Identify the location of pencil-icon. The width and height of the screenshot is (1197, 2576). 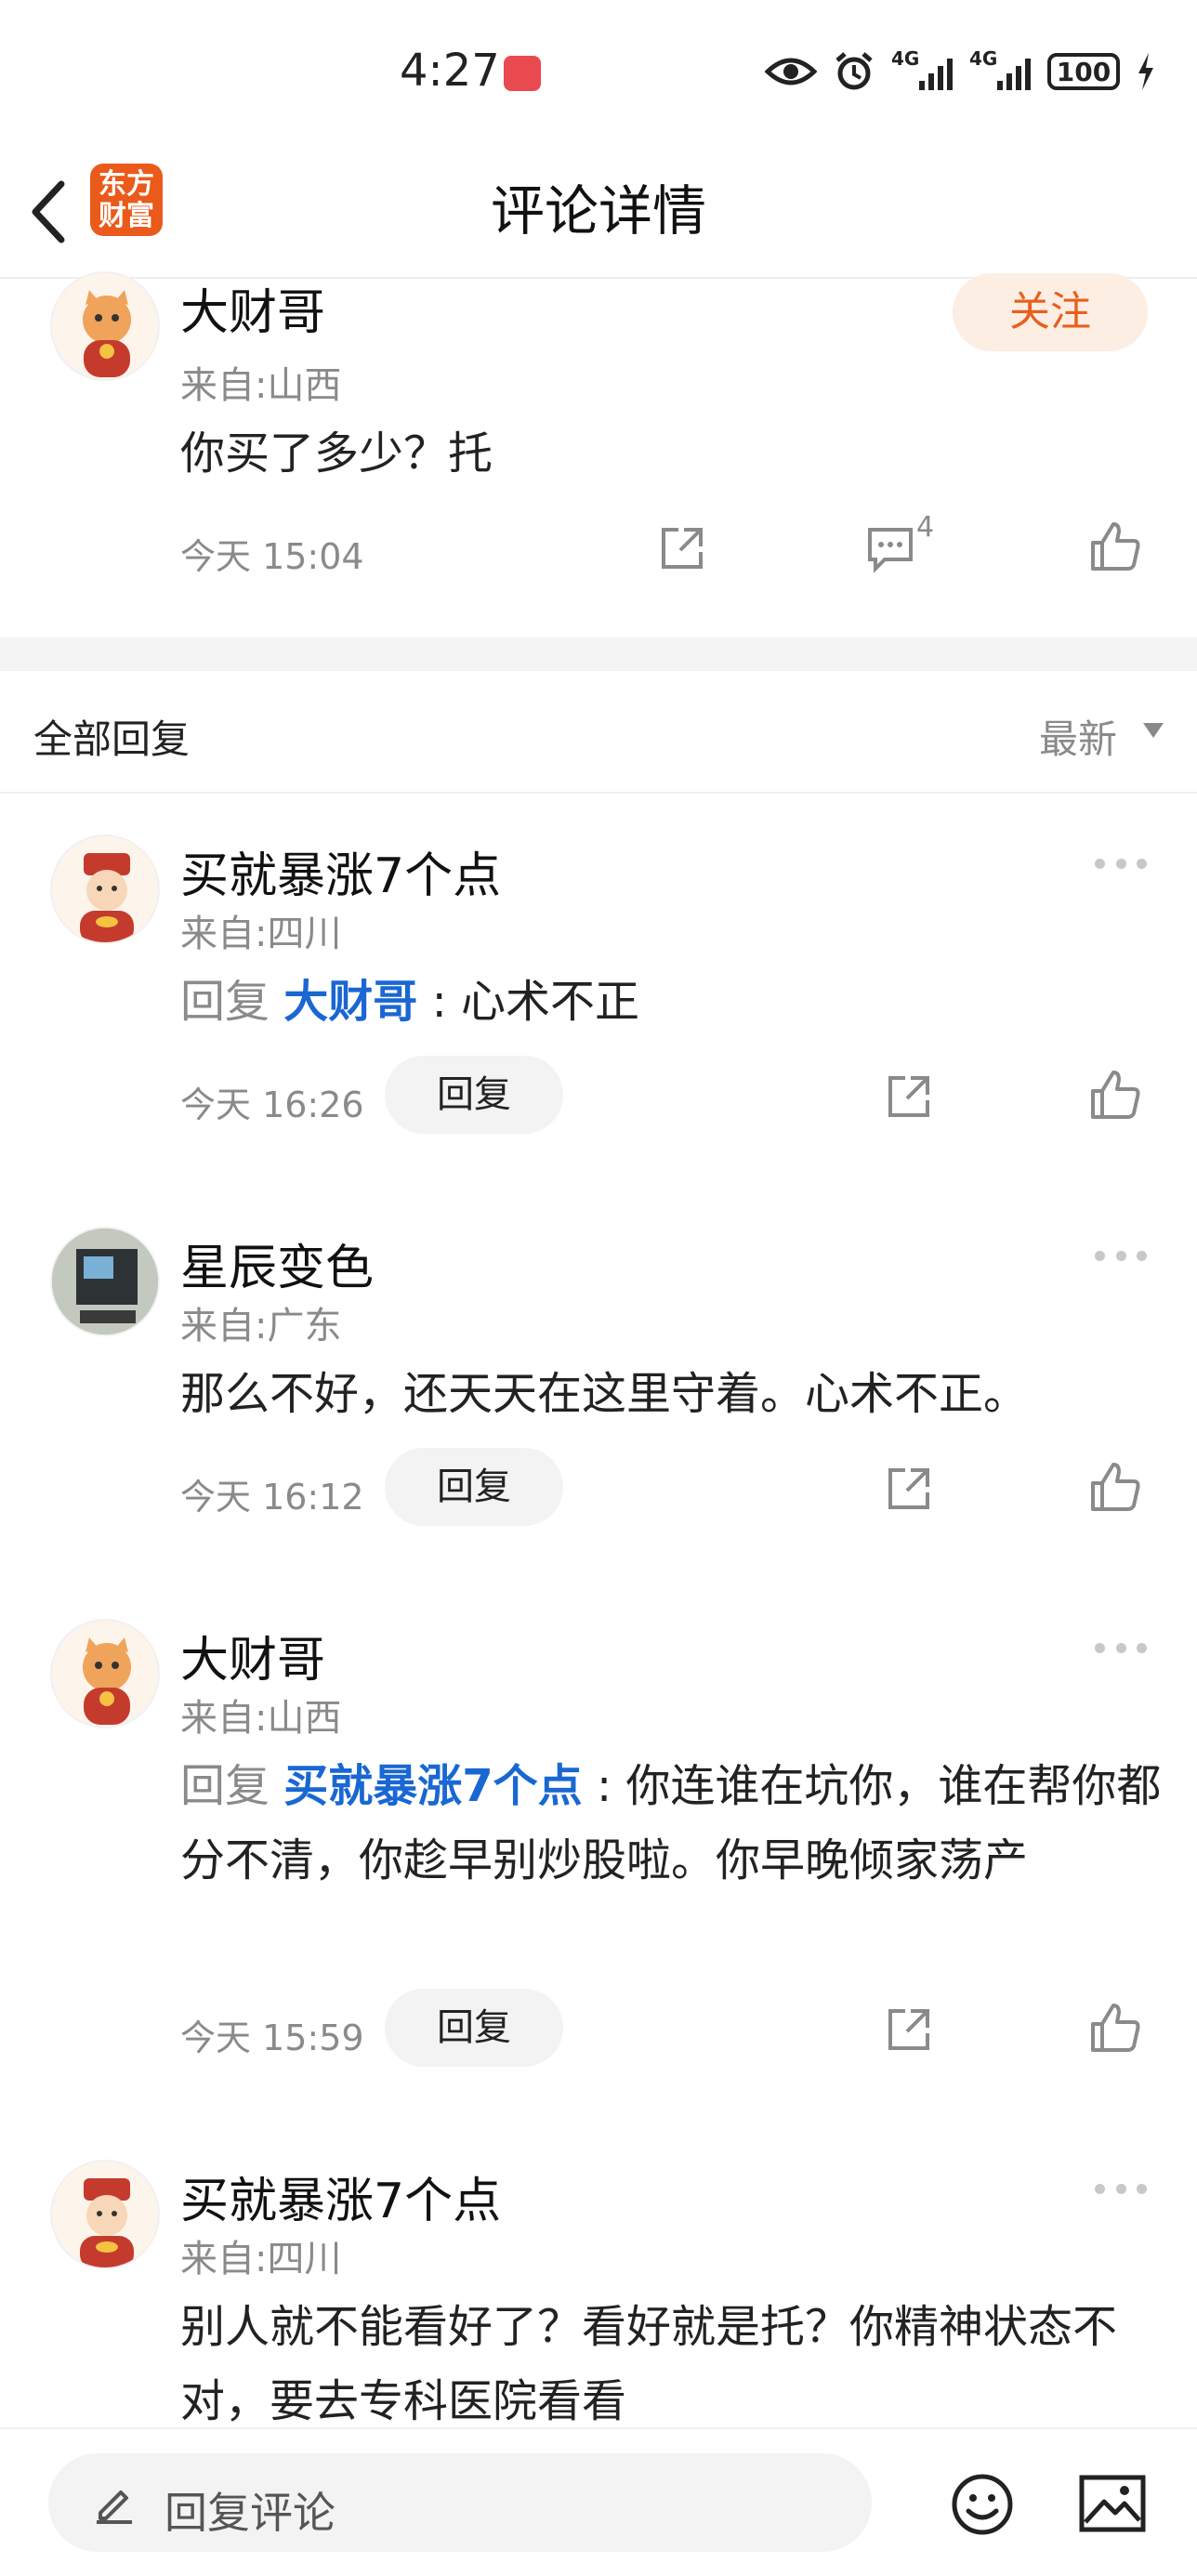
(114, 2507).